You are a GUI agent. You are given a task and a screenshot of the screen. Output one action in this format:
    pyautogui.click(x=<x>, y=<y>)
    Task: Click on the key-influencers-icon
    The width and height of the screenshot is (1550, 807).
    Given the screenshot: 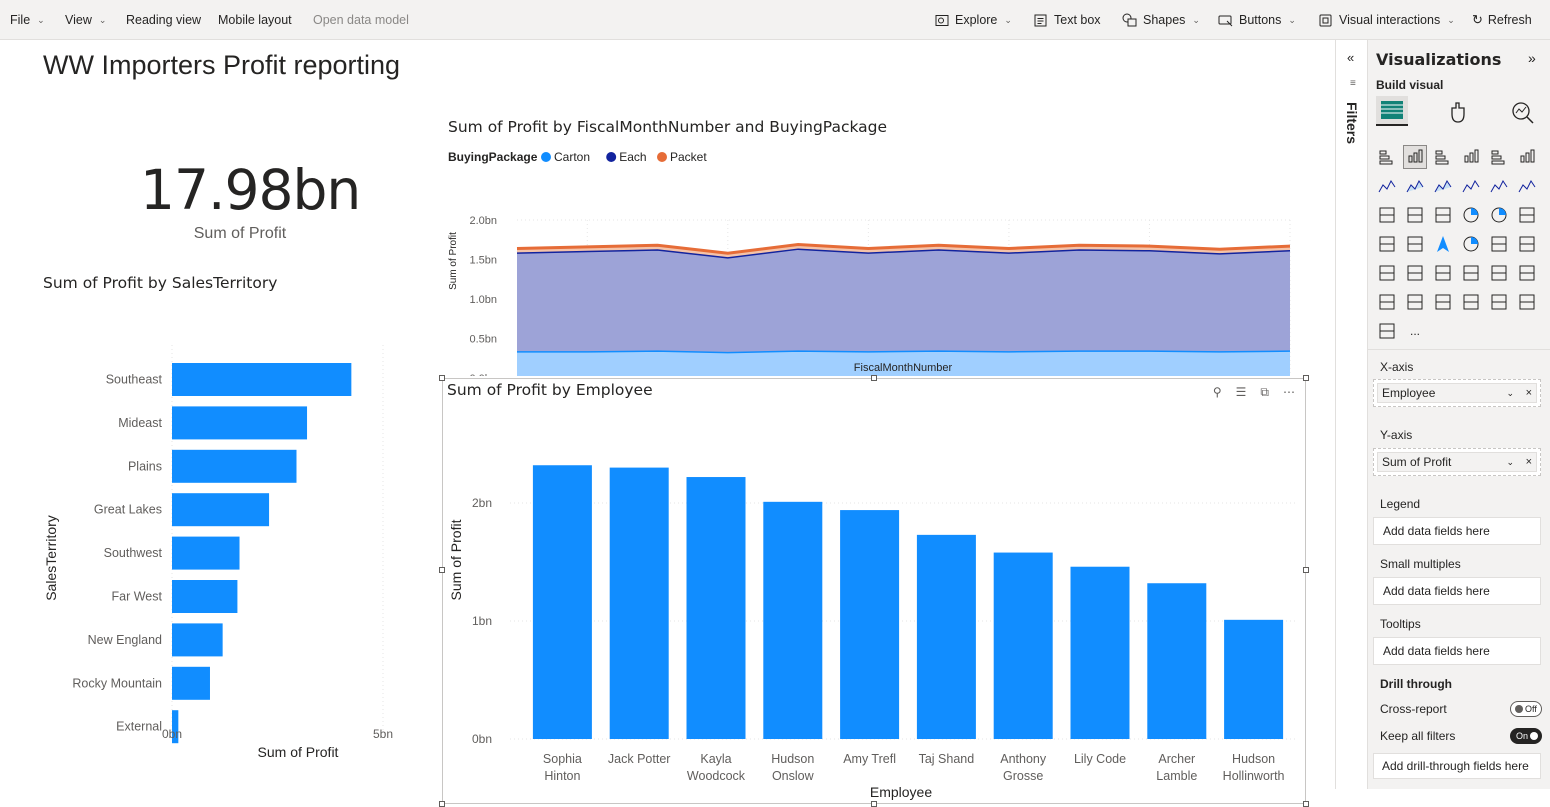 What is the action you would take?
    pyautogui.click(x=1527, y=273)
    